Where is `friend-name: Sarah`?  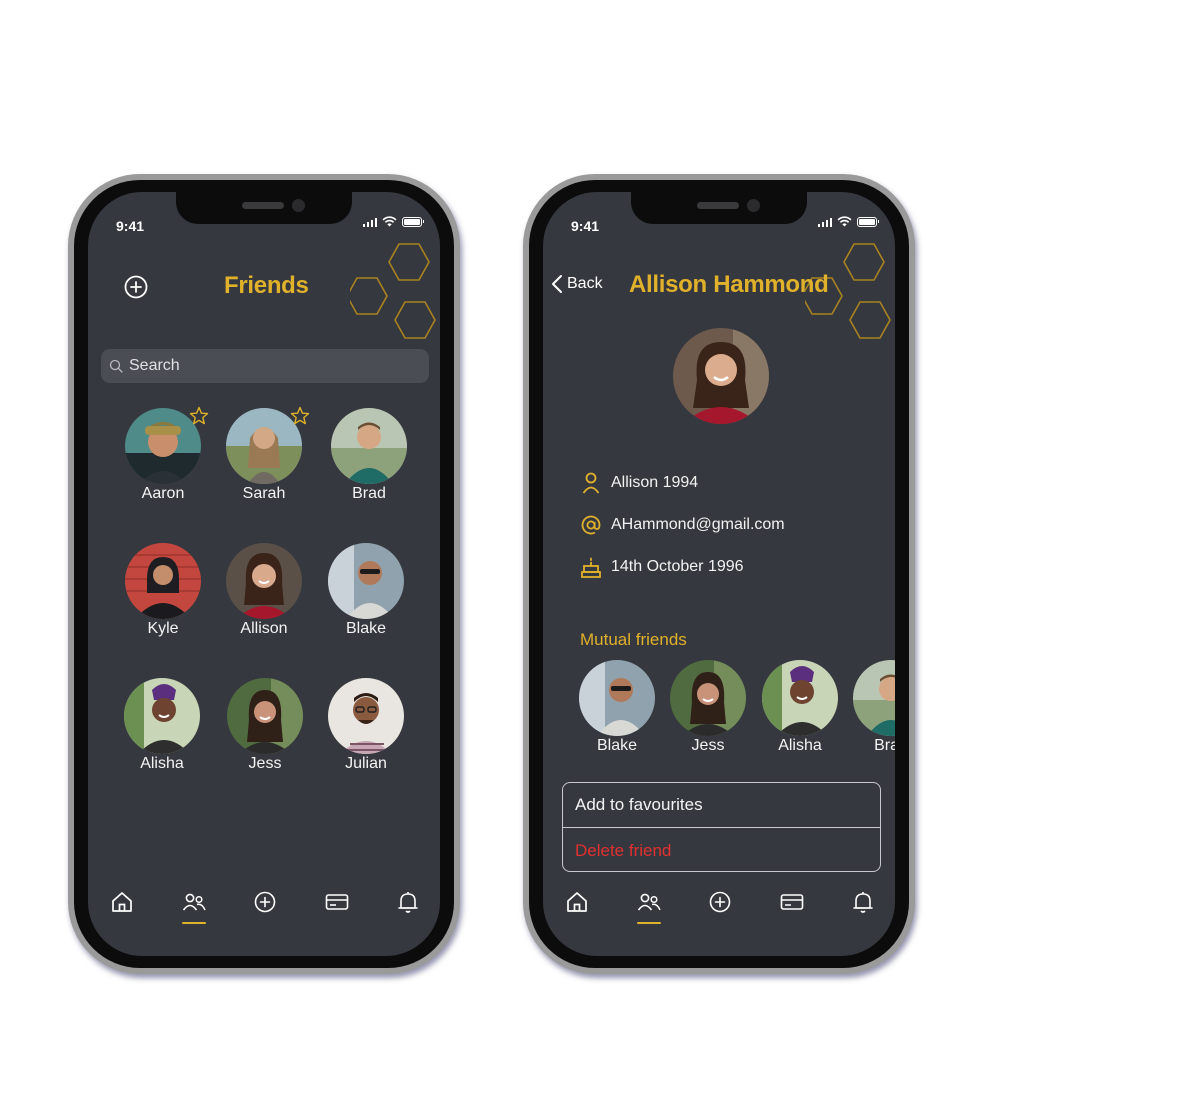
friend-name: Sarah is located at coordinates (264, 493).